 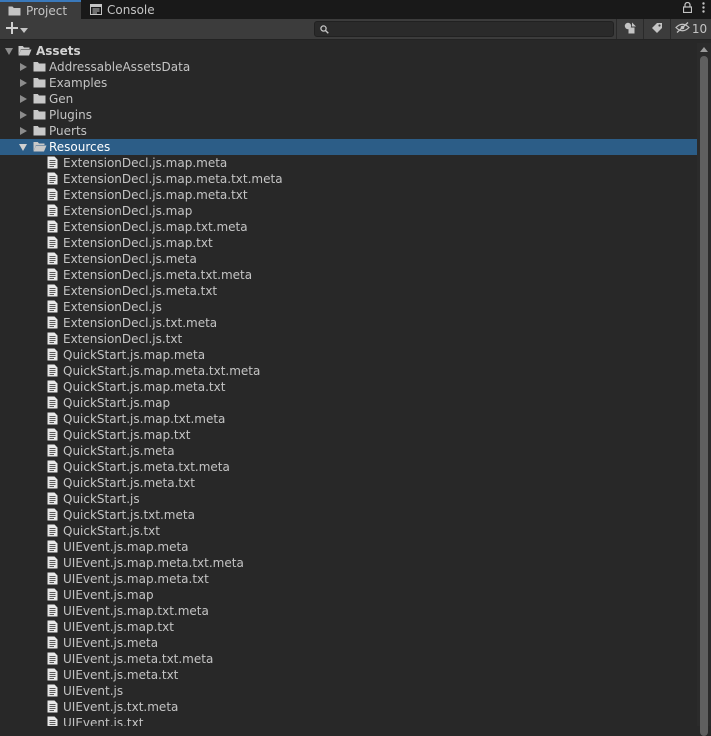 What do you see at coordinates (348, 131) in the screenshot?
I see `tree-item-folder: Puerts` at bounding box center [348, 131].